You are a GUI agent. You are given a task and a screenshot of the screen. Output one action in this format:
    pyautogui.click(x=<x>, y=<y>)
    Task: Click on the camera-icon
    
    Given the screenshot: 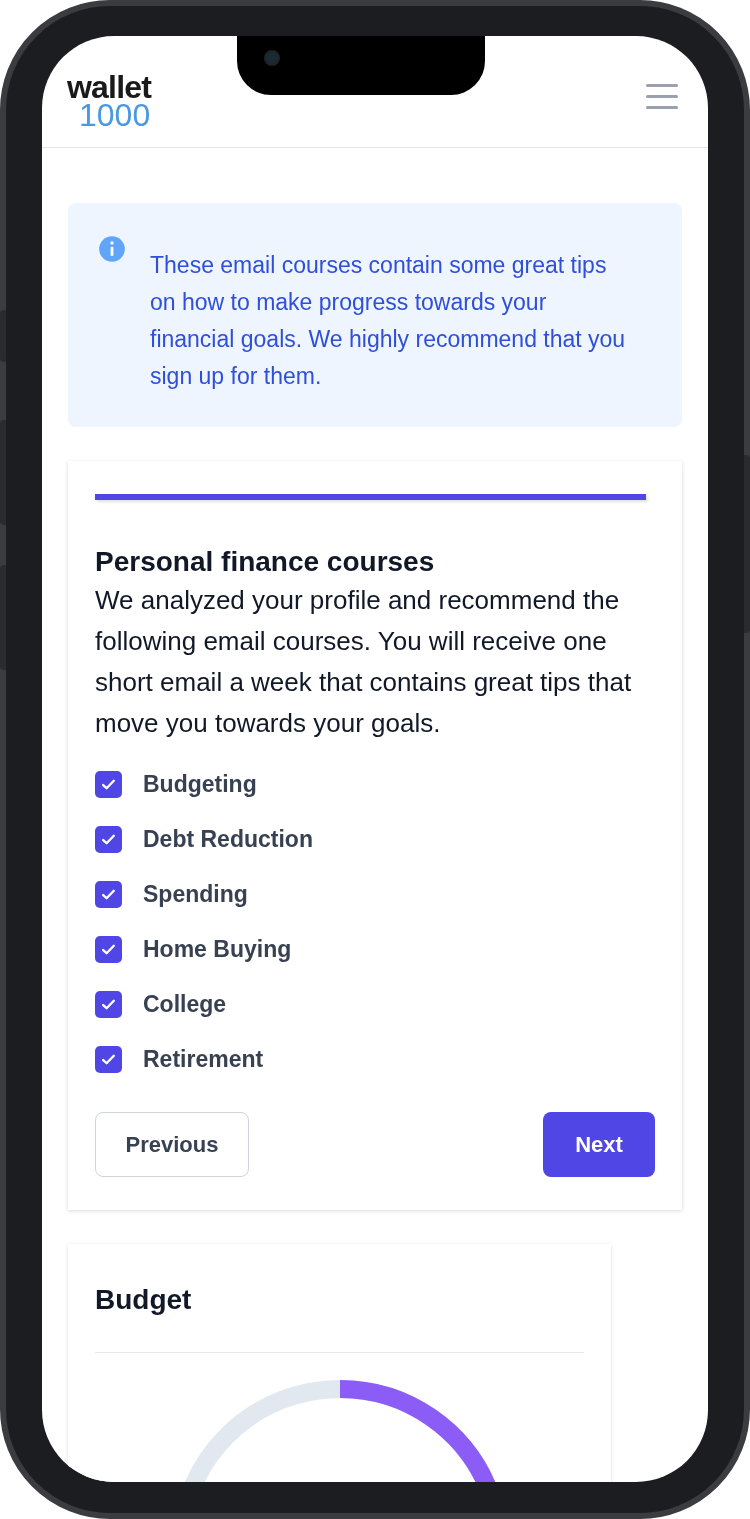 What is the action you would take?
    pyautogui.click(x=272, y=58)
    